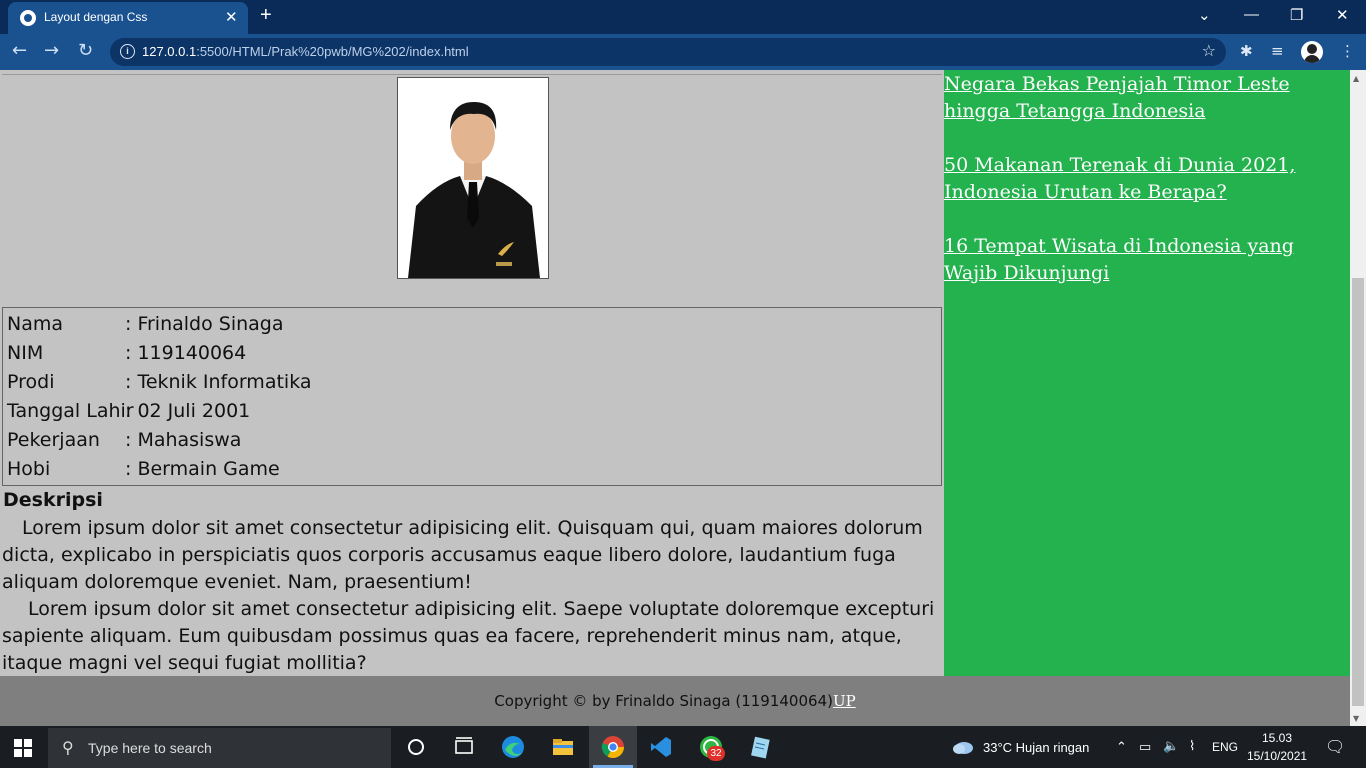 The image size is (1366, 768). I want to click on up-link: UP, so click(844, 701).